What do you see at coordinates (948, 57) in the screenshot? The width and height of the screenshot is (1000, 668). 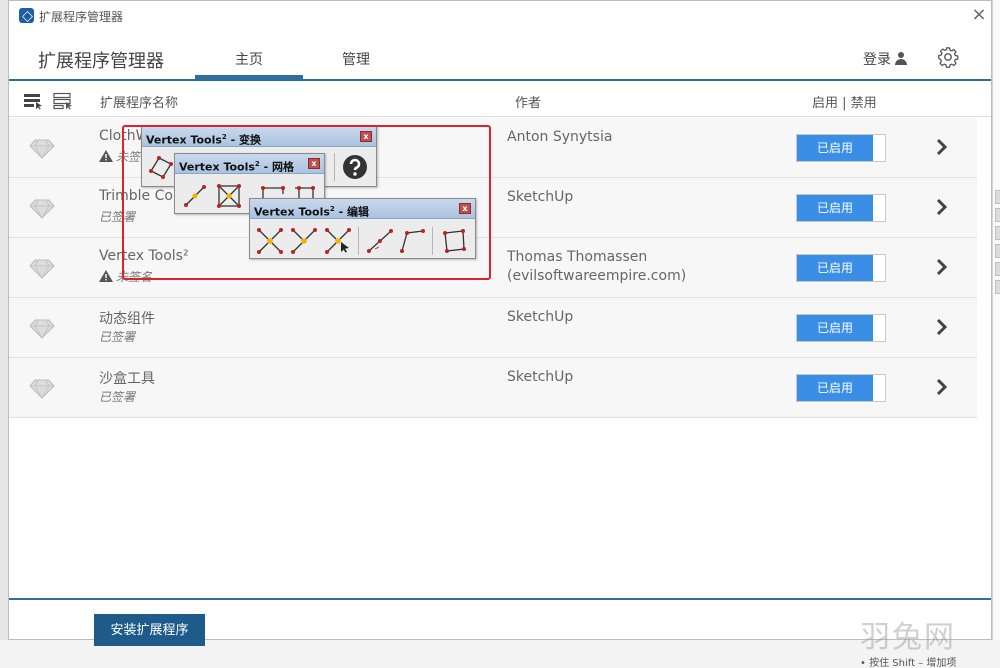 I see `gear-icon` at bounding box center [948, 57].